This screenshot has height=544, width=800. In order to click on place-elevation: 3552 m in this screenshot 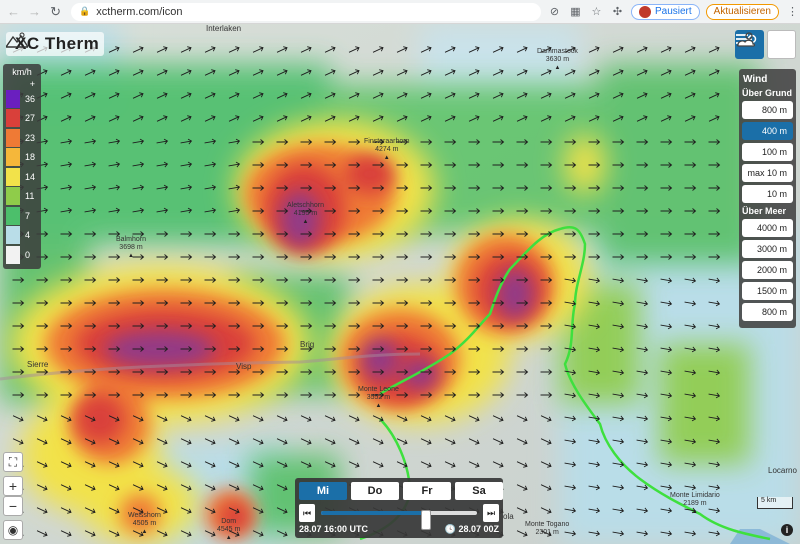, I will do `click(378, 397)`.